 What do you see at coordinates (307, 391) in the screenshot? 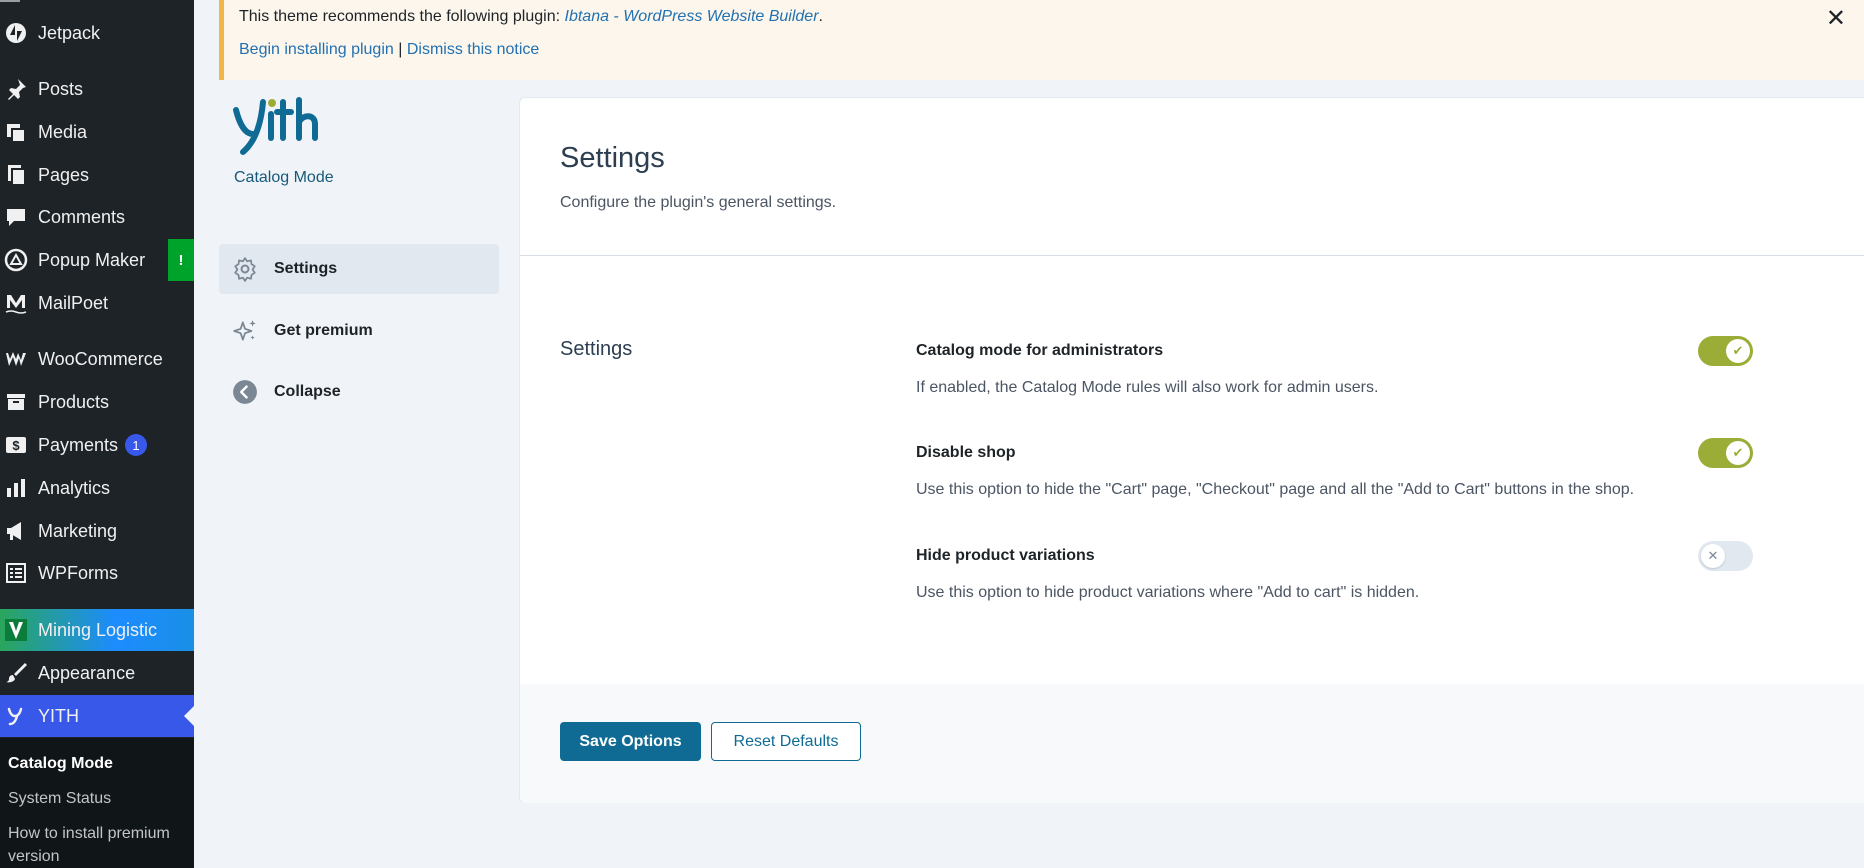
I see `plugin-nav-label: Collapse` at bounding box center [307, 391].